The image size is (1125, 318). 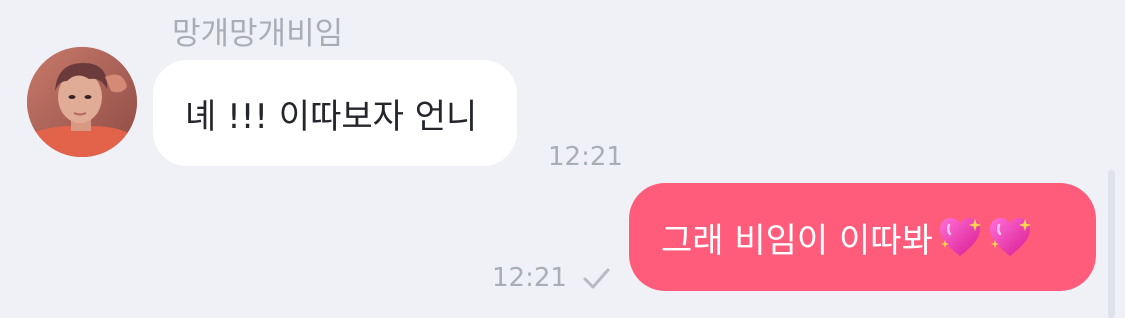 What do you see at coordinates (596, 278) in the screenshot?
I see `check-icon` at bounding box center [596, 278].